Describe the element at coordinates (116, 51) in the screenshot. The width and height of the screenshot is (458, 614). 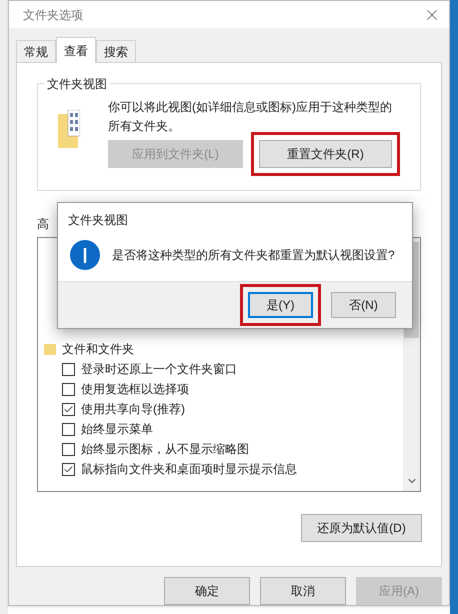
I see `tab: 搜索` at that location.